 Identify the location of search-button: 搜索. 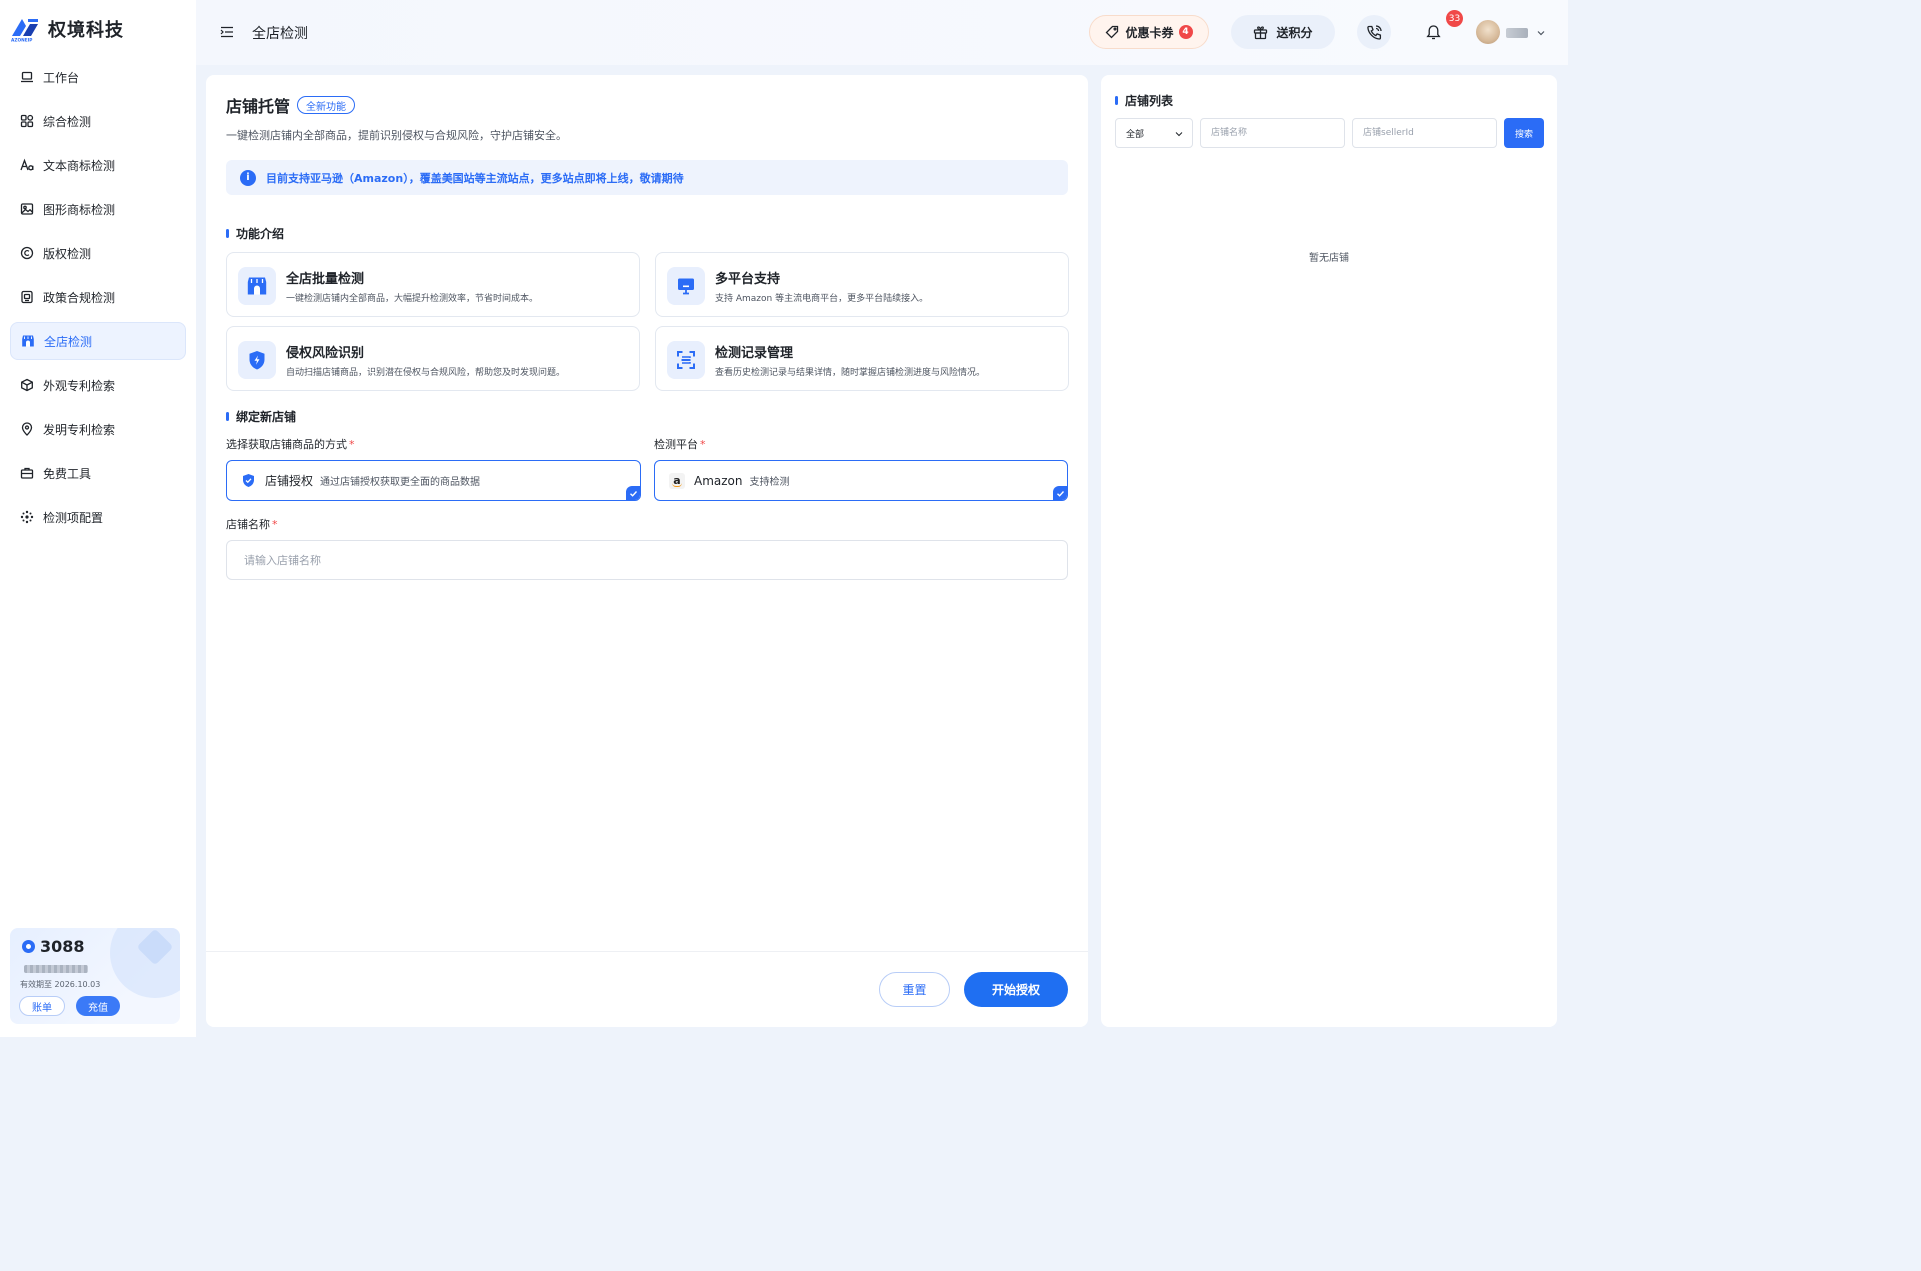
(1524, 133).